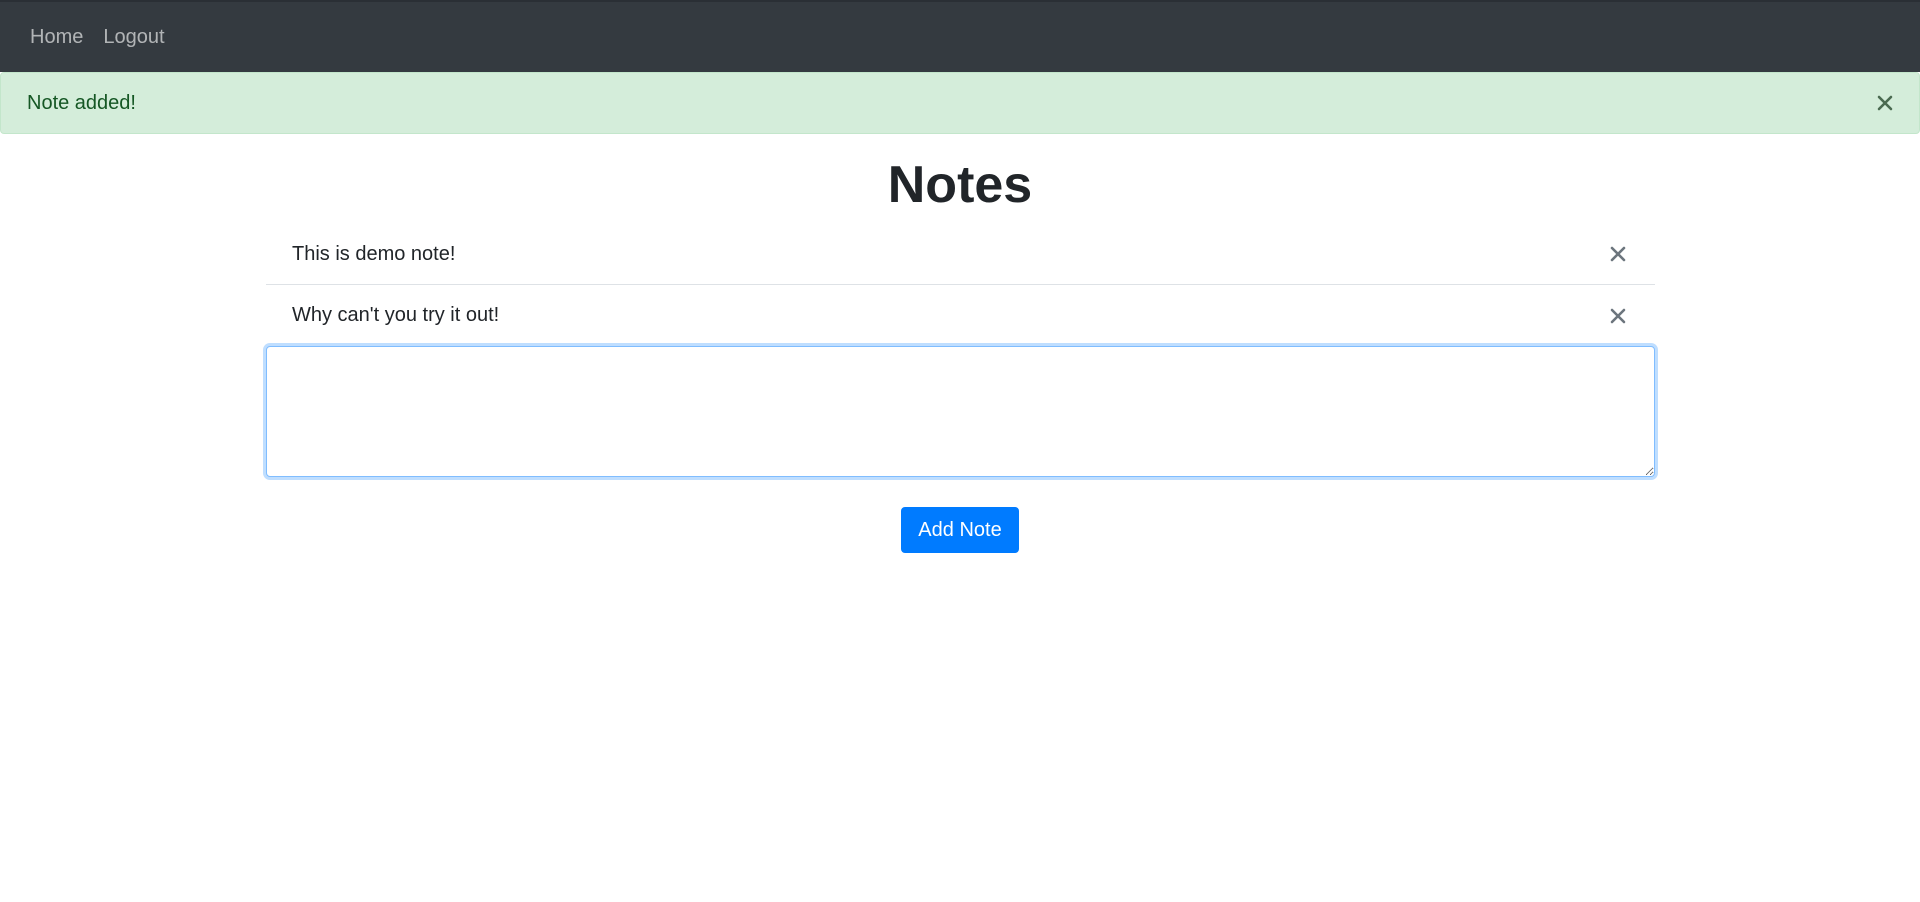 The height and width of the screenshot is (902, 1920). I want to click on navbar: Home Logout, so click(960, 37).